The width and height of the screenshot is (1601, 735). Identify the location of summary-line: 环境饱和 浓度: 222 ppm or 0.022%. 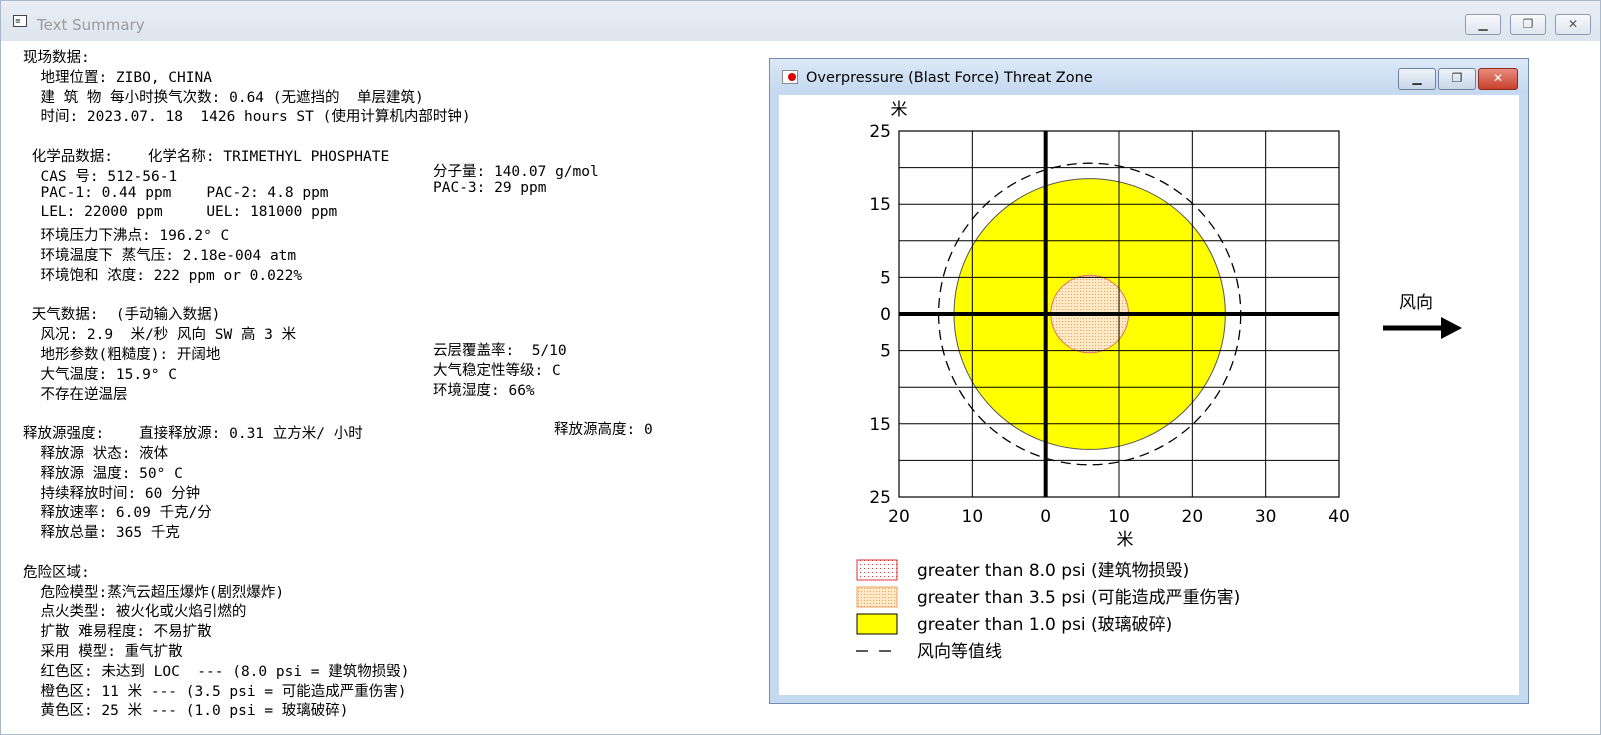
(163, 275).